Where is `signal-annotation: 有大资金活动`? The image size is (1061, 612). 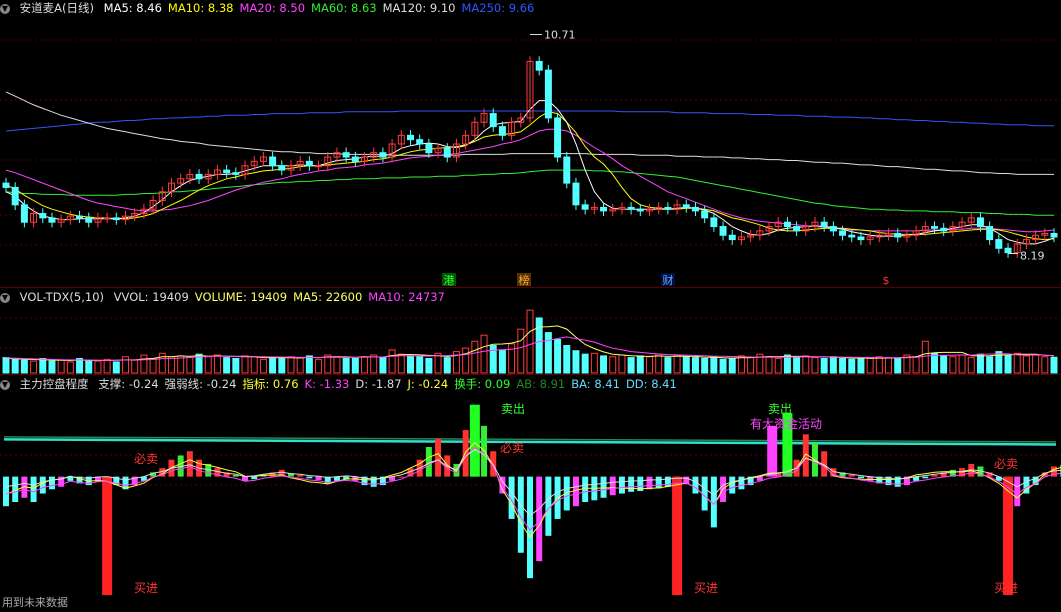 signal-annotation: 有大资金活动 is located at coordinates (786, 423).